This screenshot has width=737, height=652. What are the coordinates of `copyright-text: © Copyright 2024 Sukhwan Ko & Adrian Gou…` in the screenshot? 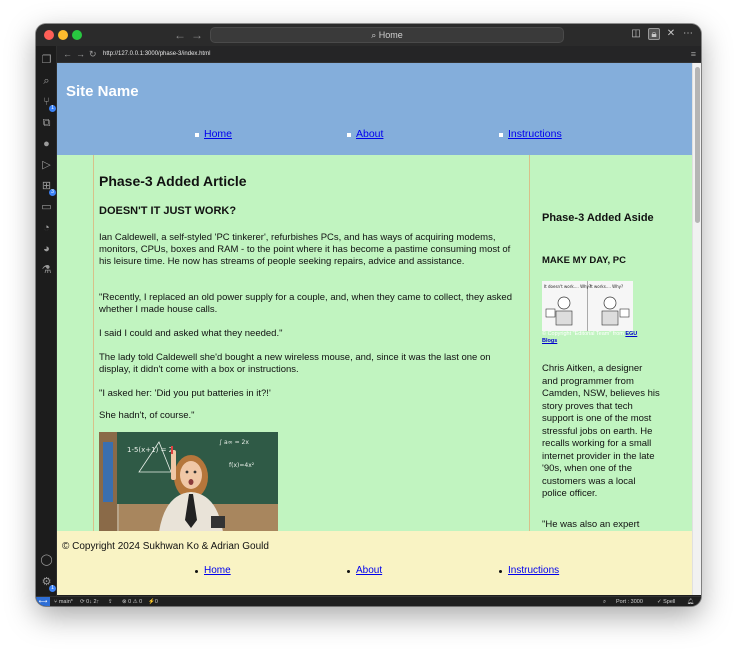 It's located at (165, 546).